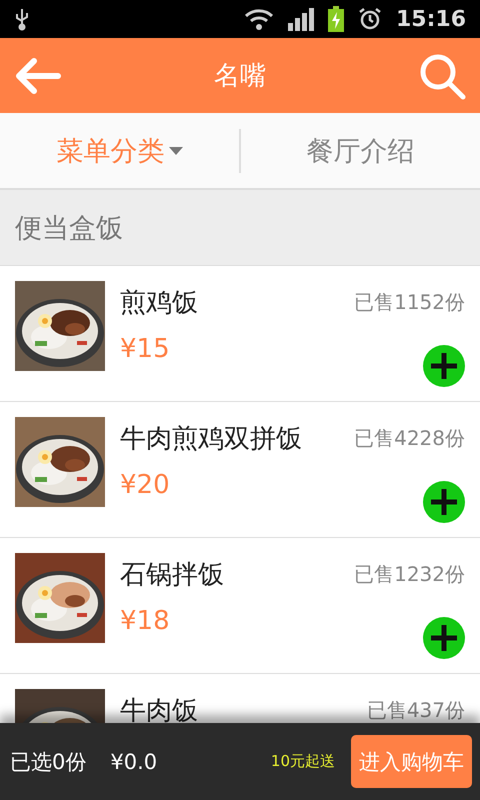 The height and width of the screenshot is (800, 480). Describe the element at coordinates (145, 621) in the screenshot. I see `dish-price: ¥18` at that location.